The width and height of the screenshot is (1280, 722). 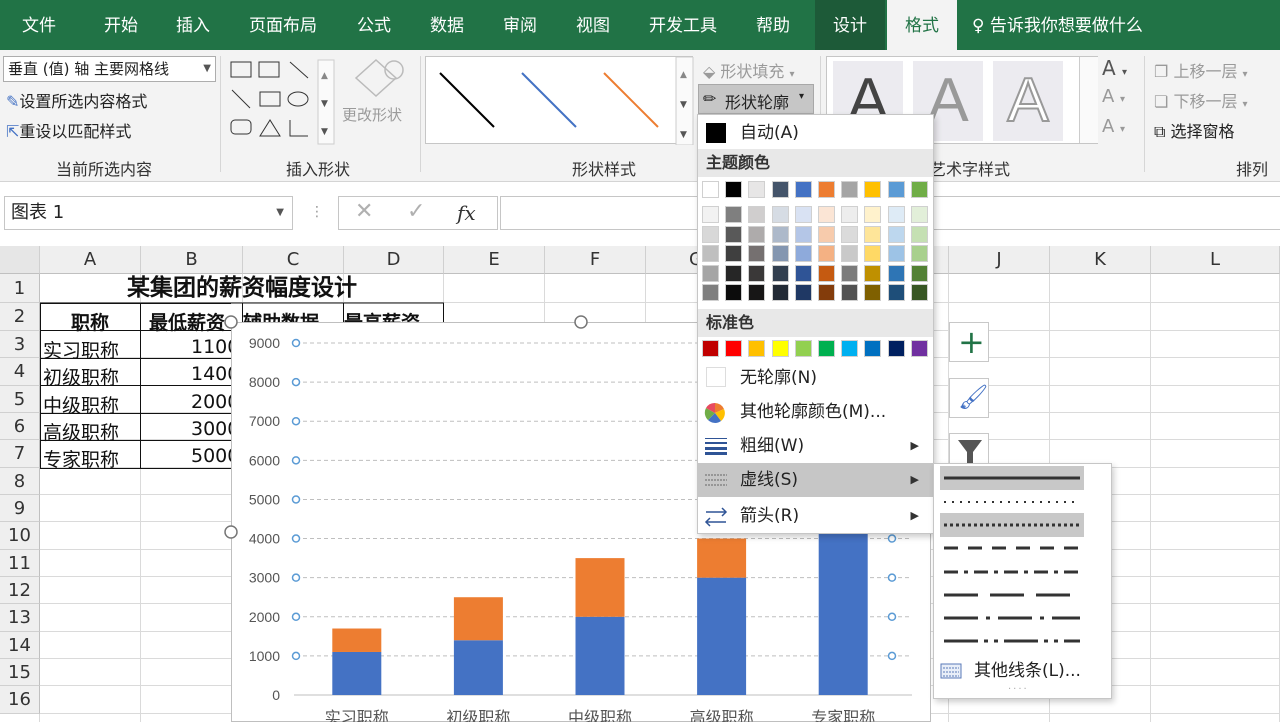 I want to click on column-header-a: A, so click(x=90, y=260).